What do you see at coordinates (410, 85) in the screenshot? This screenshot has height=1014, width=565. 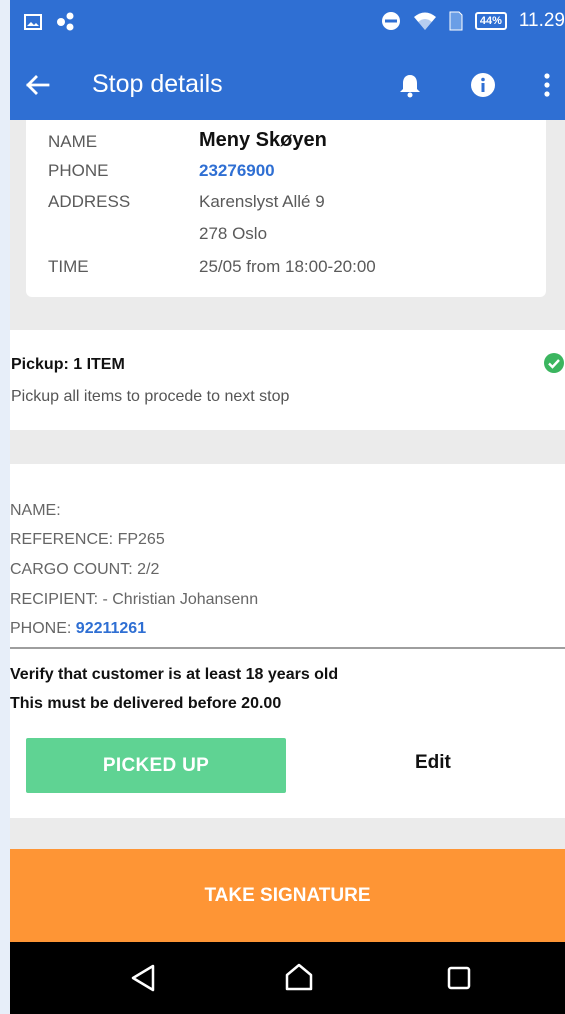 I see `bell-icon` at bounding box center [410, 85].